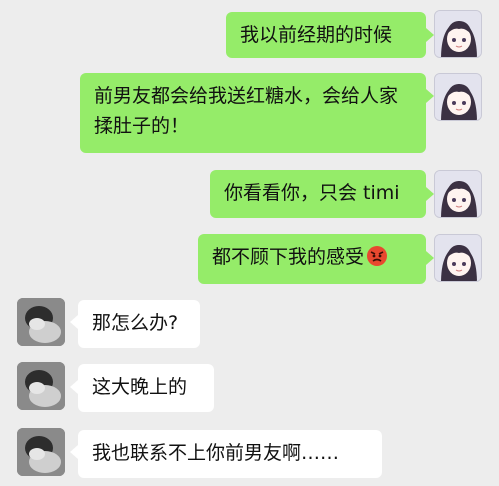 This screenshot has height=486, width=499. What do you see at coordinates (316, 35) in the screenshot?
I see `message-text: 我以前经期的时候` at bounding box center [316, 35].